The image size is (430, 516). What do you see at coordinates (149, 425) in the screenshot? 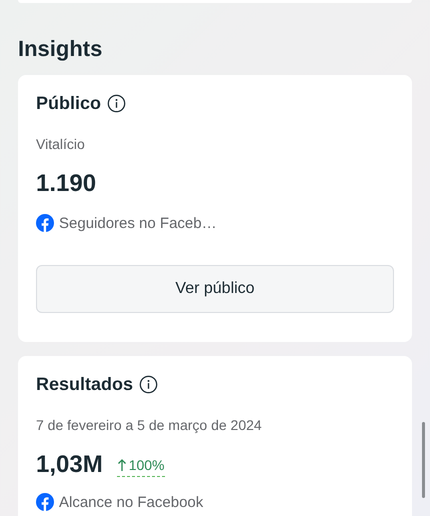
I see `period-label: 7 de fevereiro a 5 de março de 2024` at bounding box center [149, 425].